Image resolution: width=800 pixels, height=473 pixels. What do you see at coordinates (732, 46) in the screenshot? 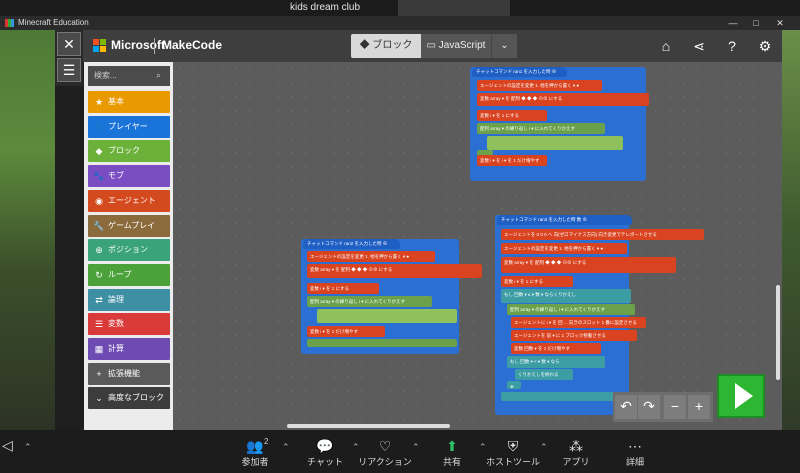
I see `help-icon: ?` at bounding box center [732, 46].